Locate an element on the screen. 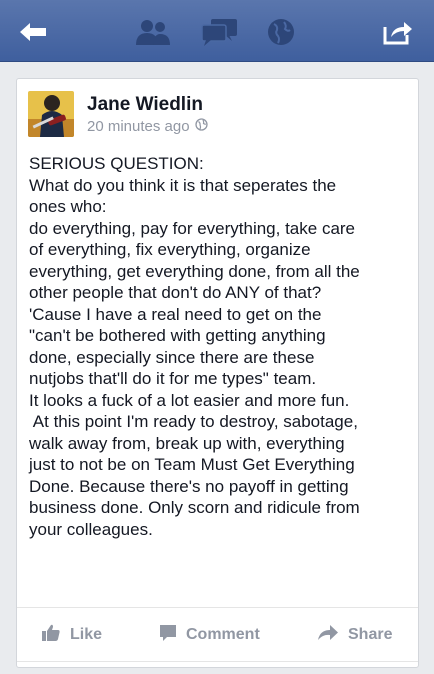  post-author-name: Jane Wiedlin is located at coordinates (145, 105).